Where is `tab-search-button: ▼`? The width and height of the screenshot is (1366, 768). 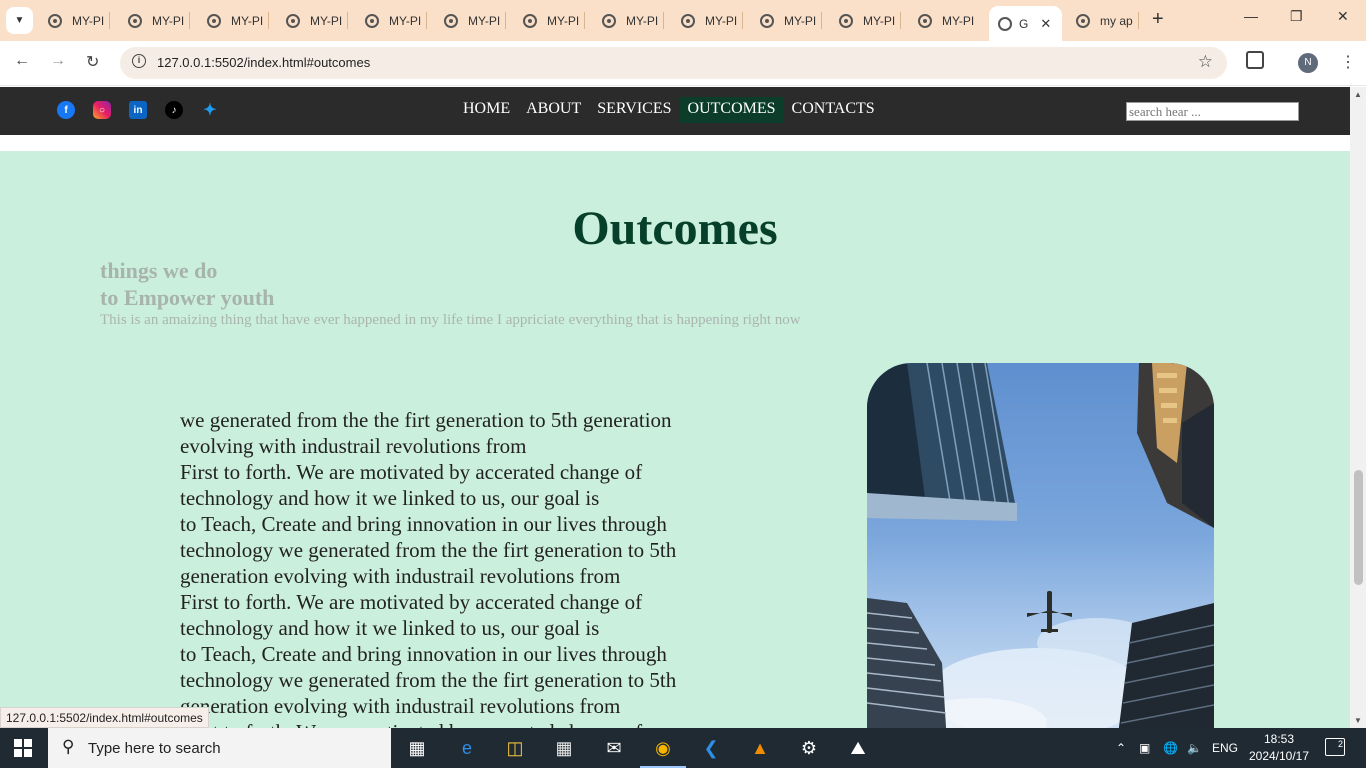
tab-search-button: ▼ is located at coordinates (19, 20).